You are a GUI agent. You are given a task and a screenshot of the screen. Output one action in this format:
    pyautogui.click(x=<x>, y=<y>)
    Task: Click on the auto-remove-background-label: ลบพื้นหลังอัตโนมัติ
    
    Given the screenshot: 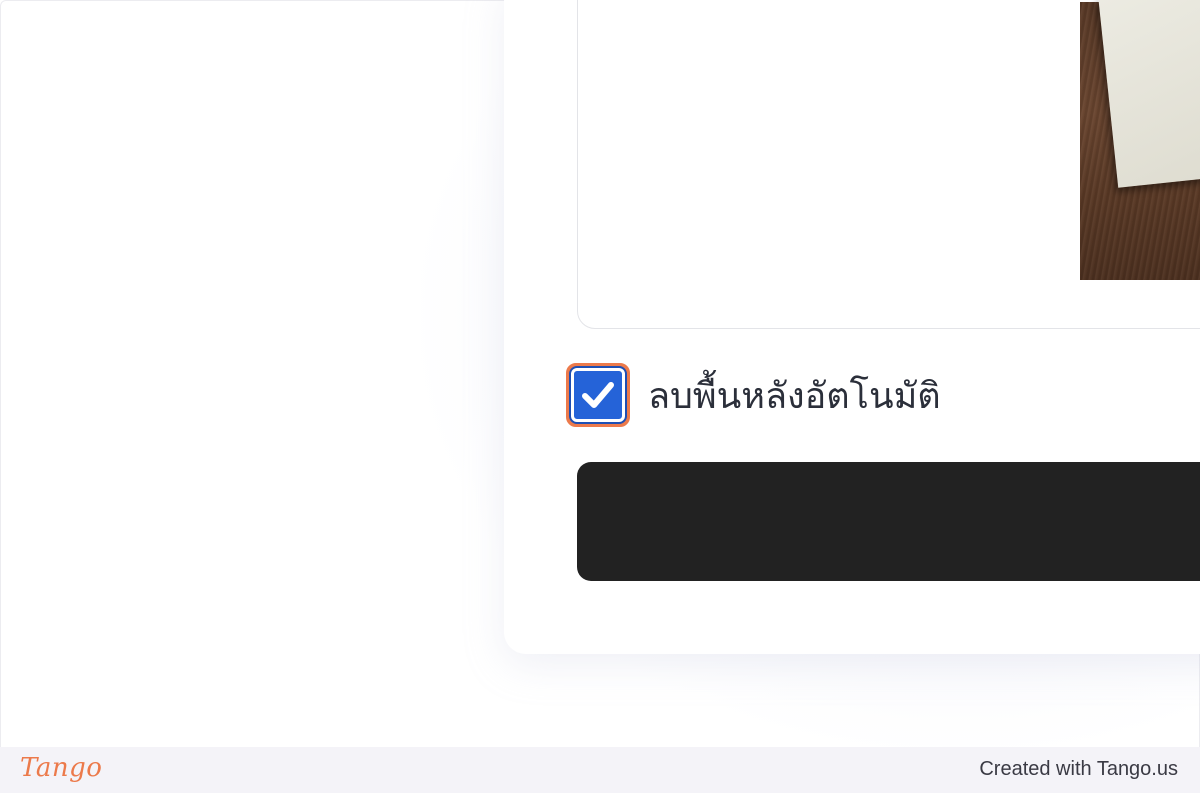 What is the action you would take?
    pyautogui.click(x=794, y=396)
    